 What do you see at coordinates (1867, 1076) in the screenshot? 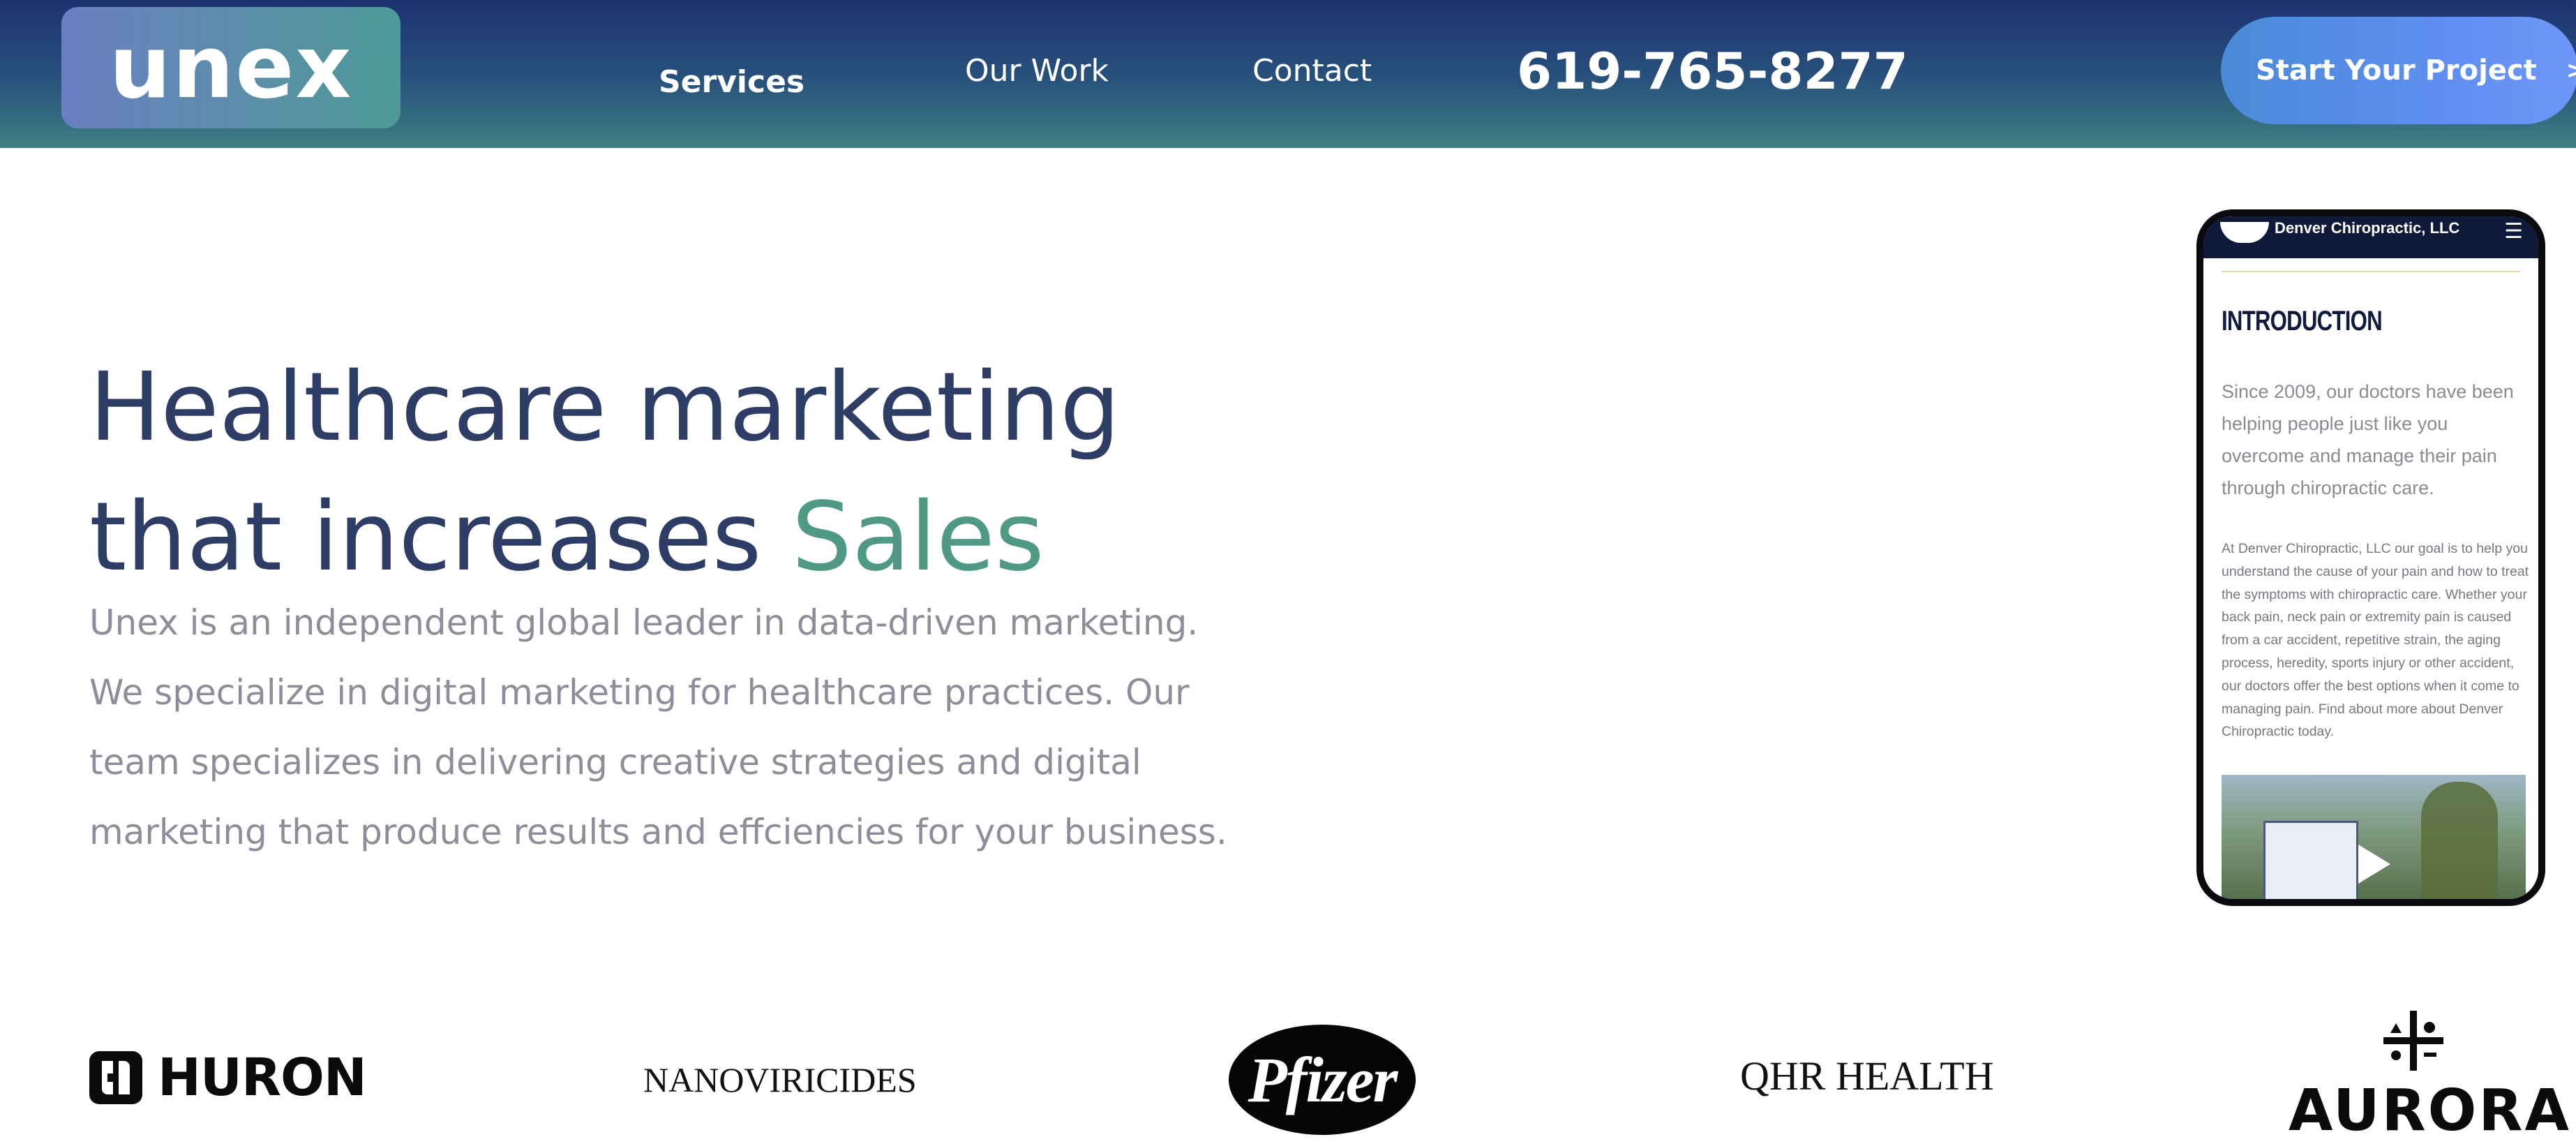
I see `qhr-health-logo: QHR HEALTH` at bounding box center [1867, 1076].